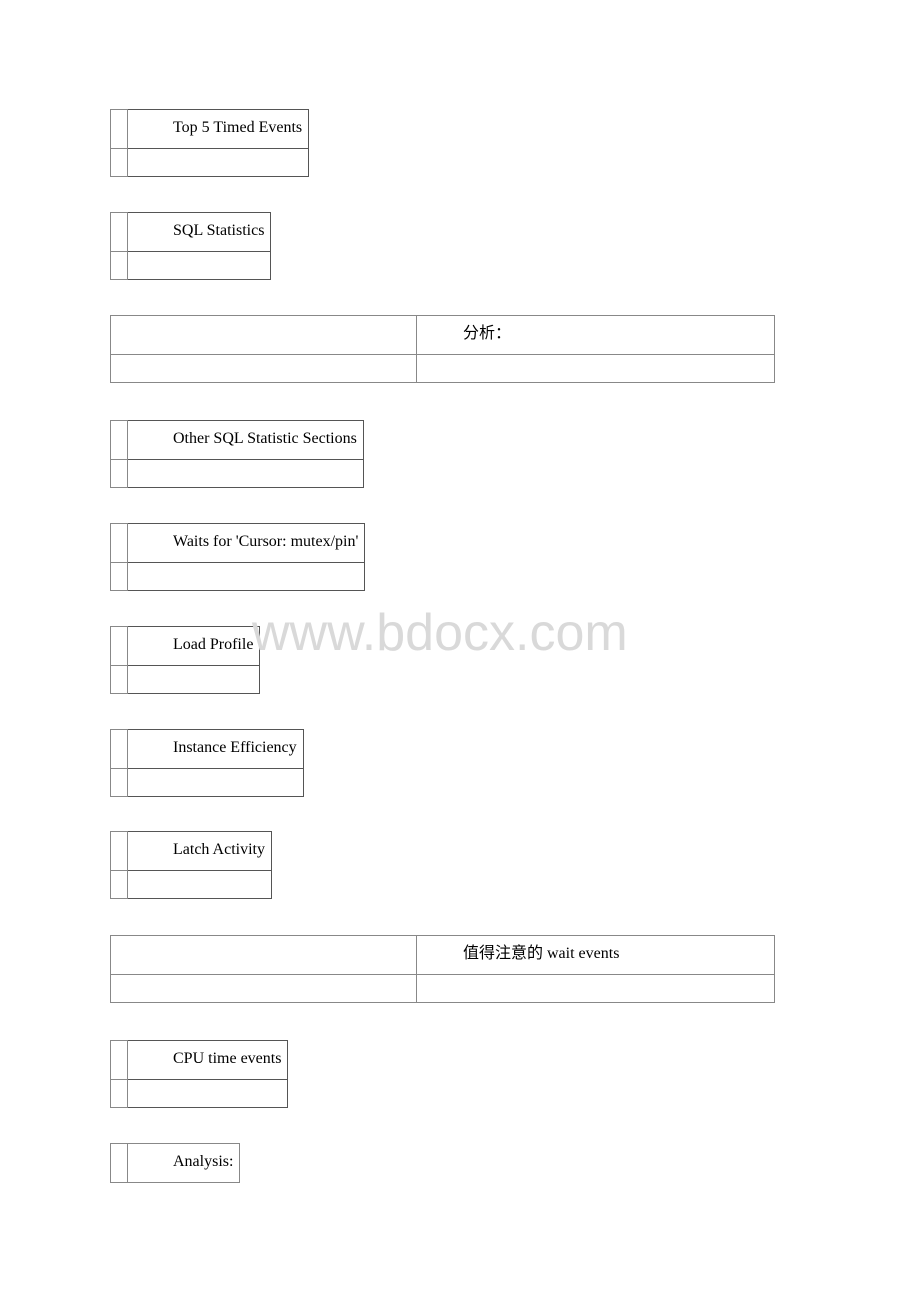 The height and width of the screenshot is (1302, 920). I want to click on section-table-analysis: Analysis:, so click(175, 1163).